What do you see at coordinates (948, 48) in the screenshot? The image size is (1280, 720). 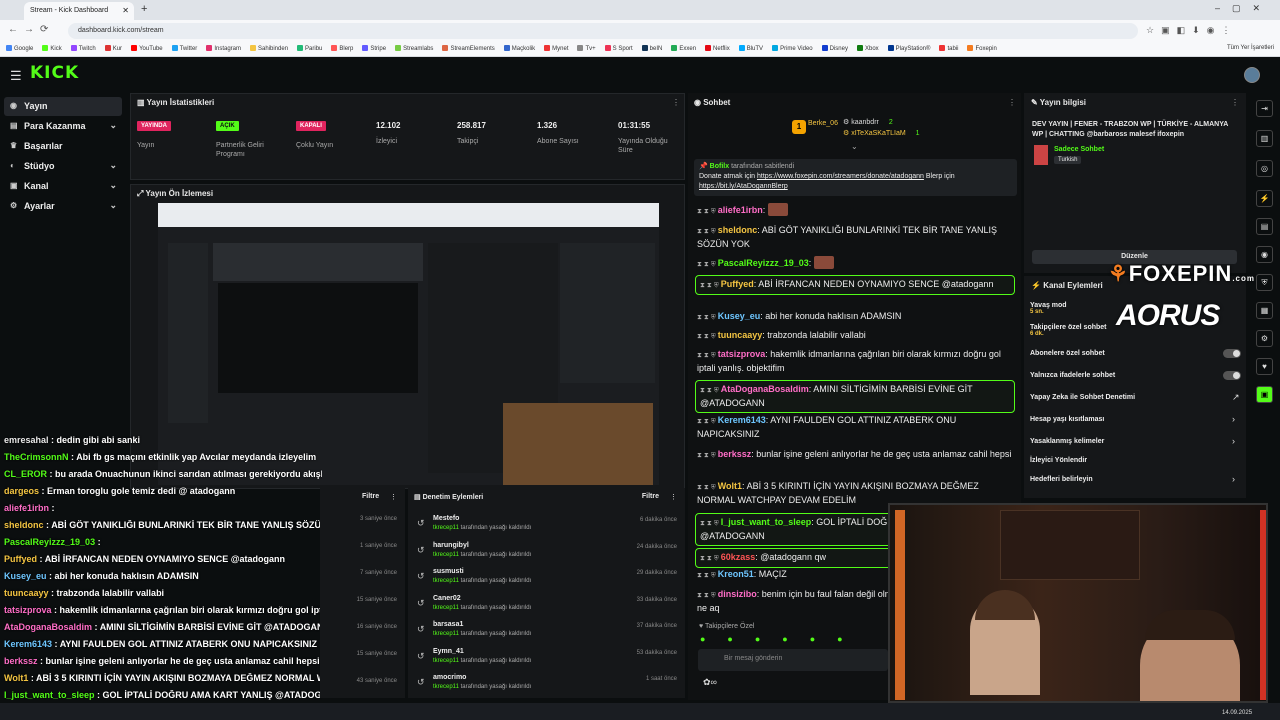 I see `bookmark-tabii: tabii` at bounding box center [948, 48].